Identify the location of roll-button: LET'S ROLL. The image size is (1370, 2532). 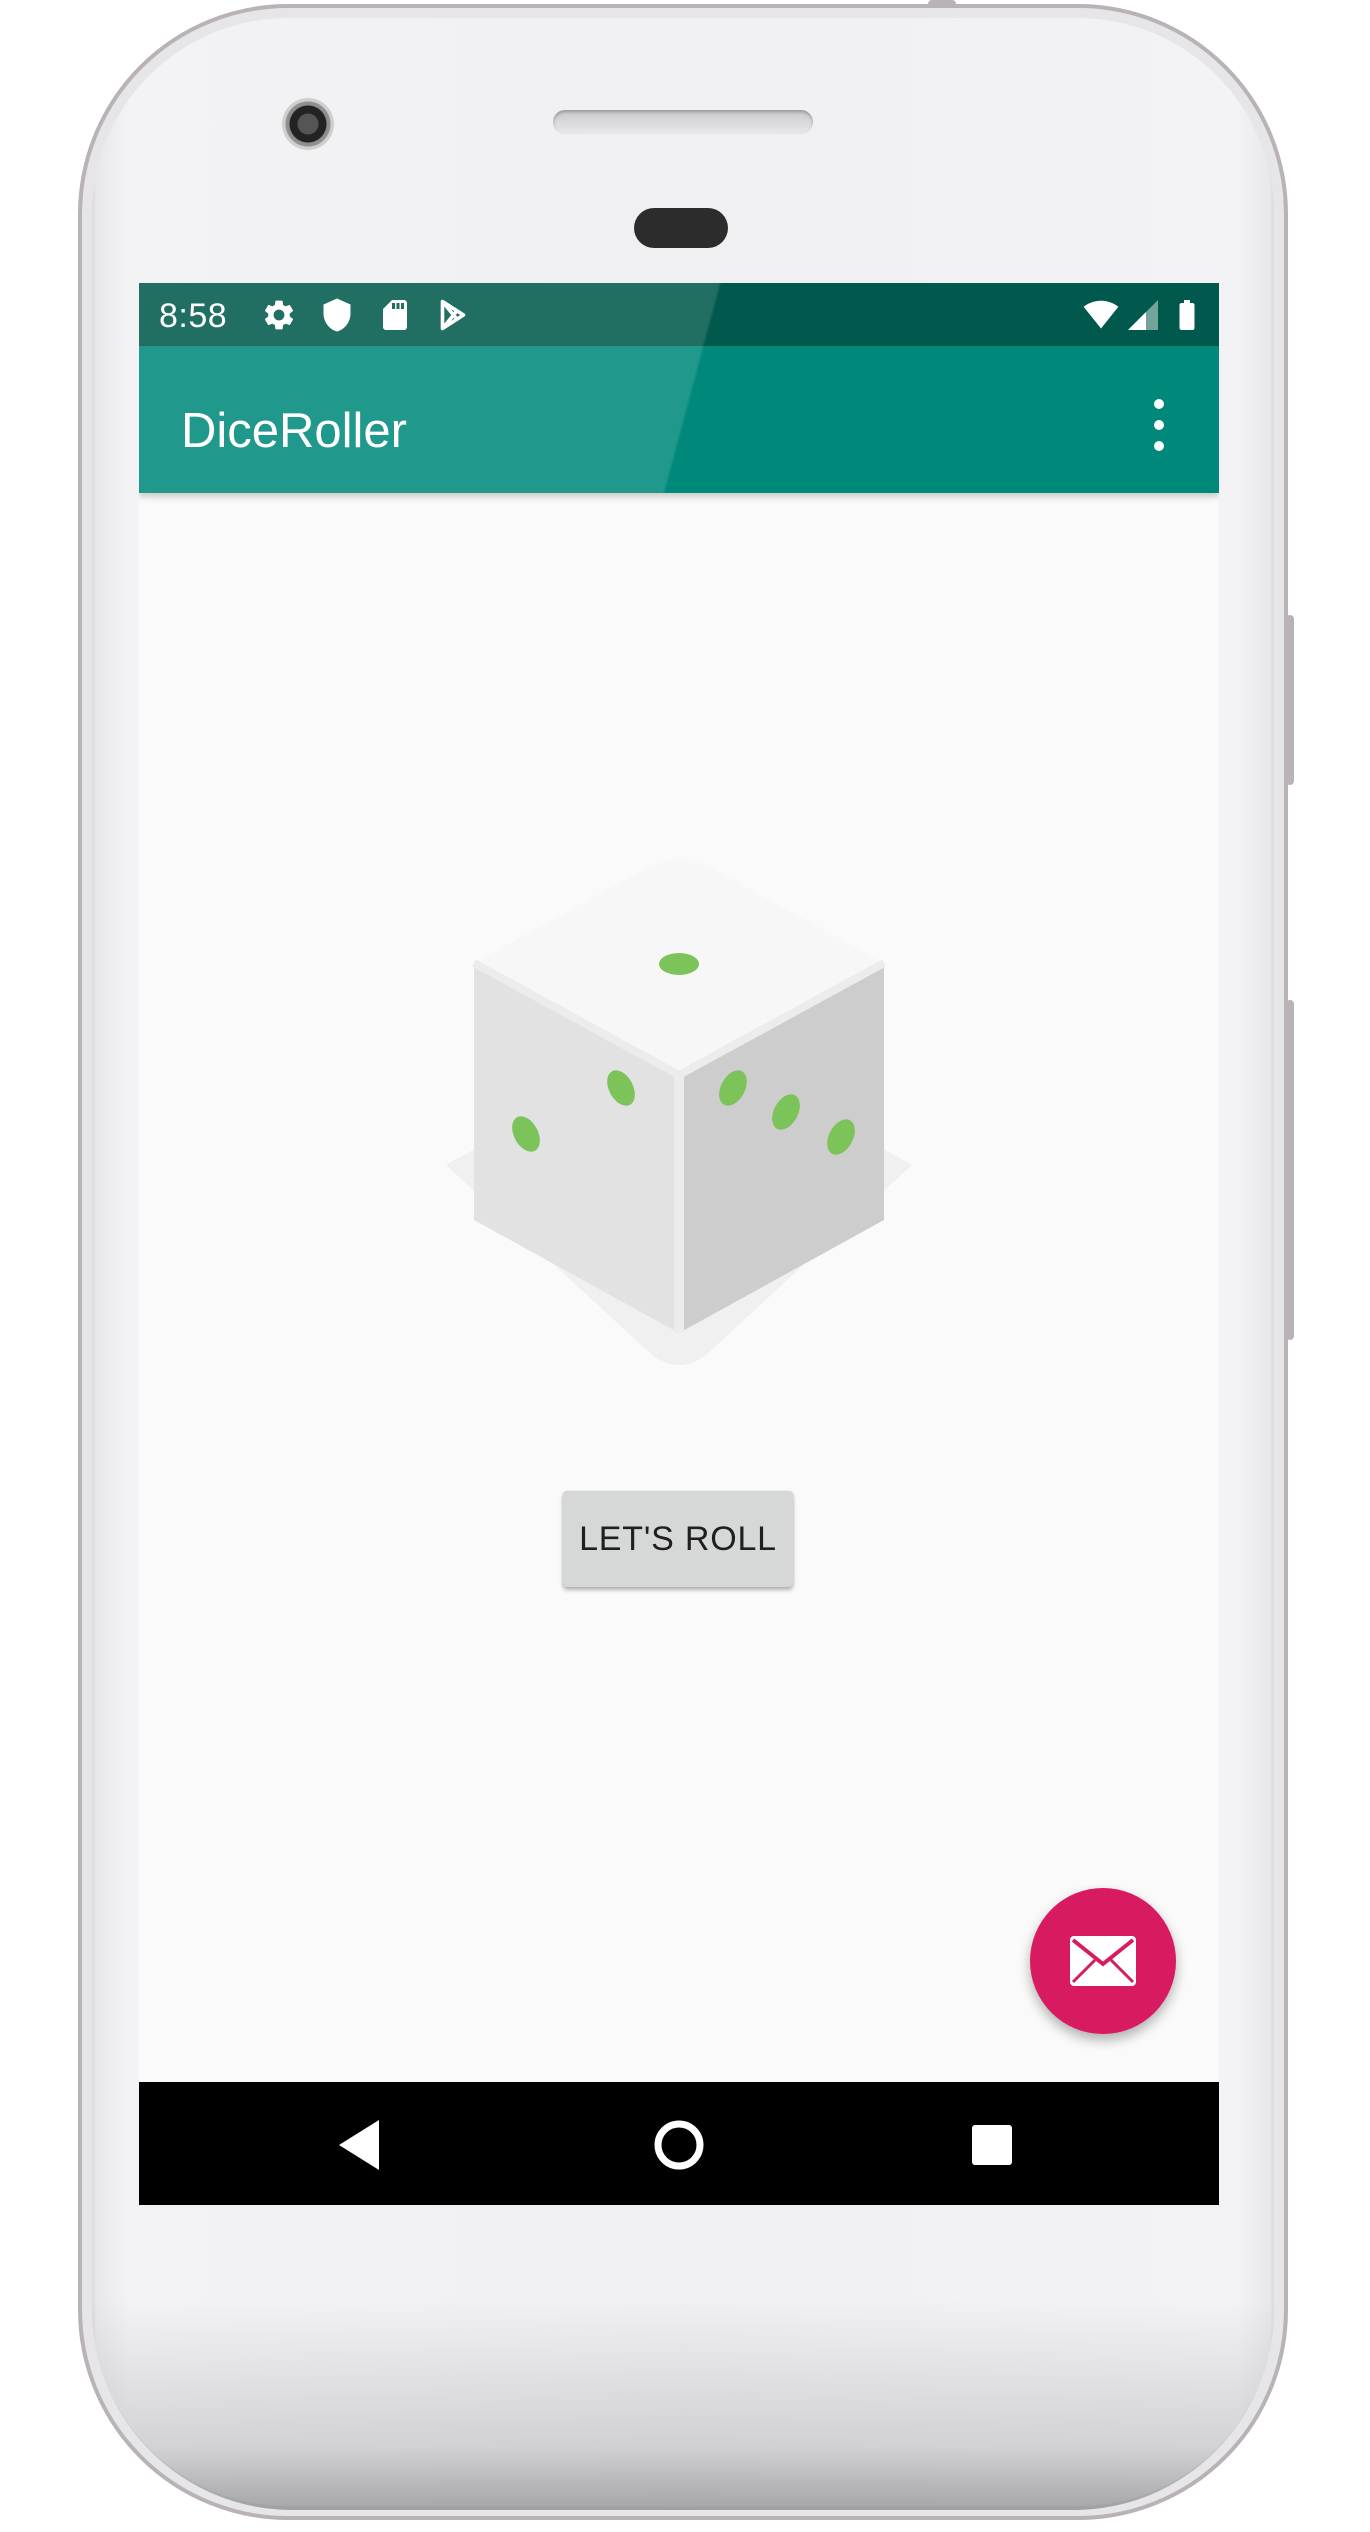
(678, 1539).